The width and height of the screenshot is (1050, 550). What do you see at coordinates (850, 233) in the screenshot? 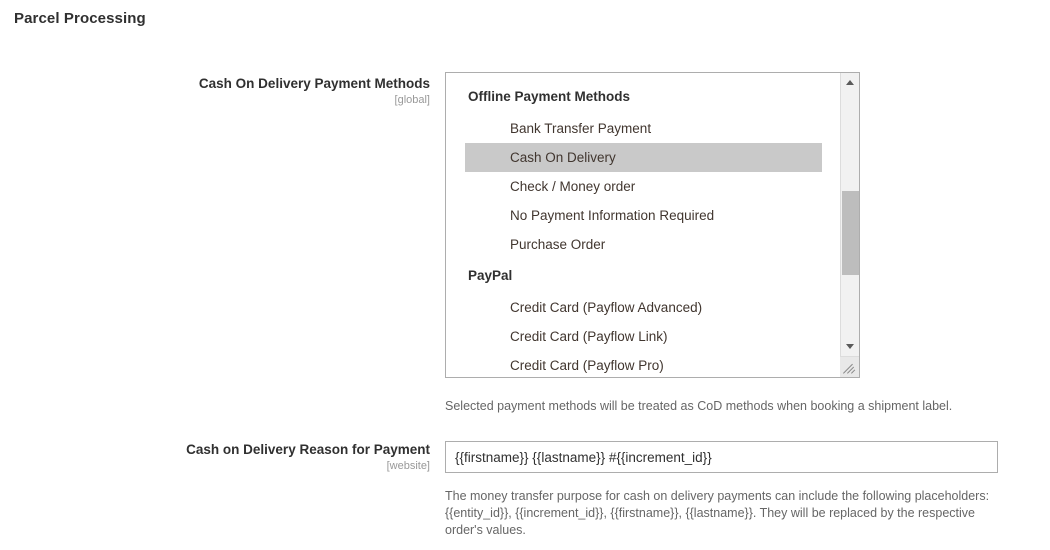
I see `scrollbar-thumb` at bounding box center [850, 233].